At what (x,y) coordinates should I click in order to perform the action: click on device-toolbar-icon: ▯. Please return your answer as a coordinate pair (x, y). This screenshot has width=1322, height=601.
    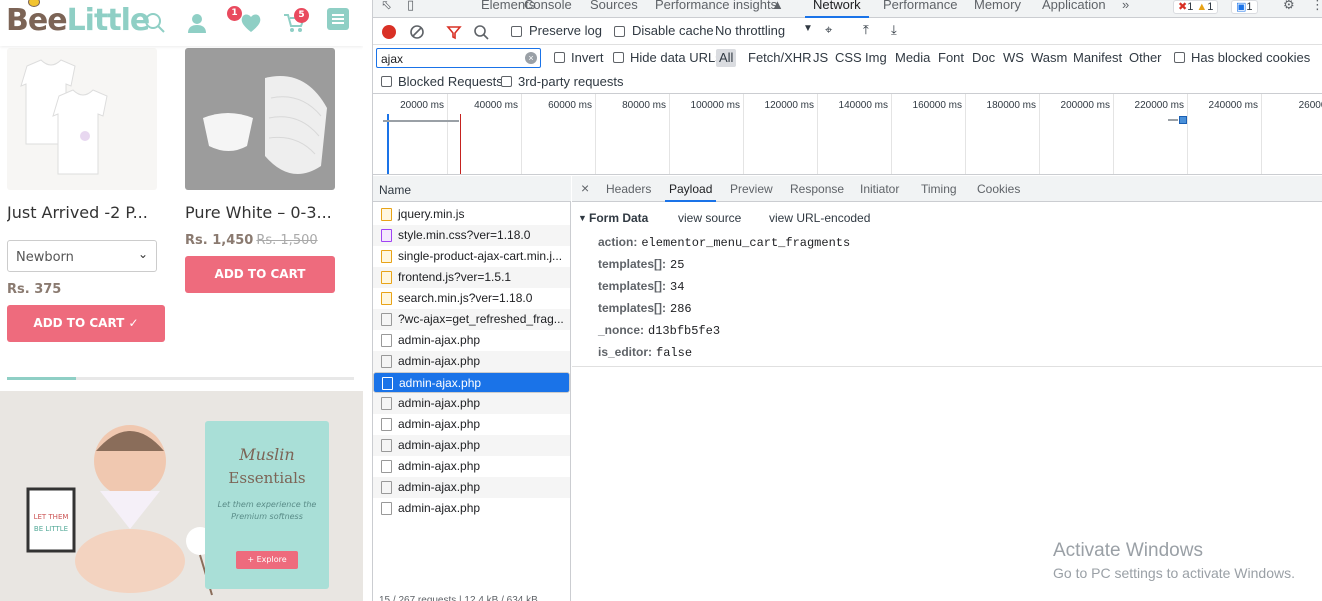
    Looking at the image, I should click on (410, 6).